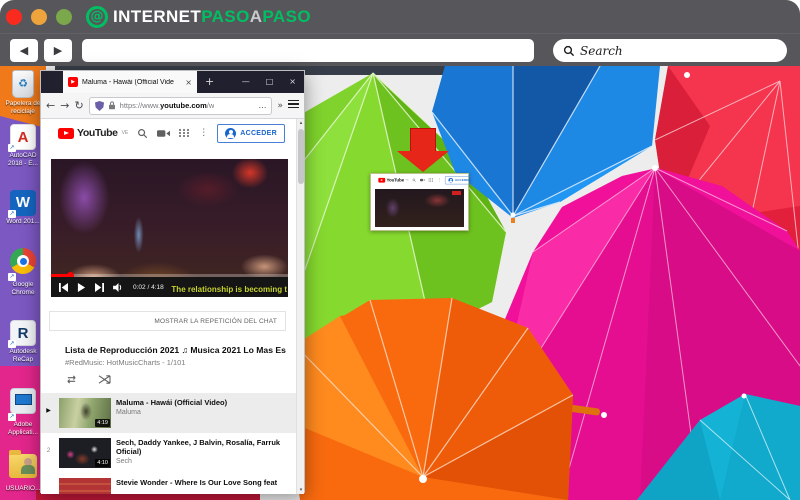 The width and height of the screenshot is (800, 500). I want to click on mini-youtube-header: YouTube VE ⋮ ACCEDER, so click(423, 180).